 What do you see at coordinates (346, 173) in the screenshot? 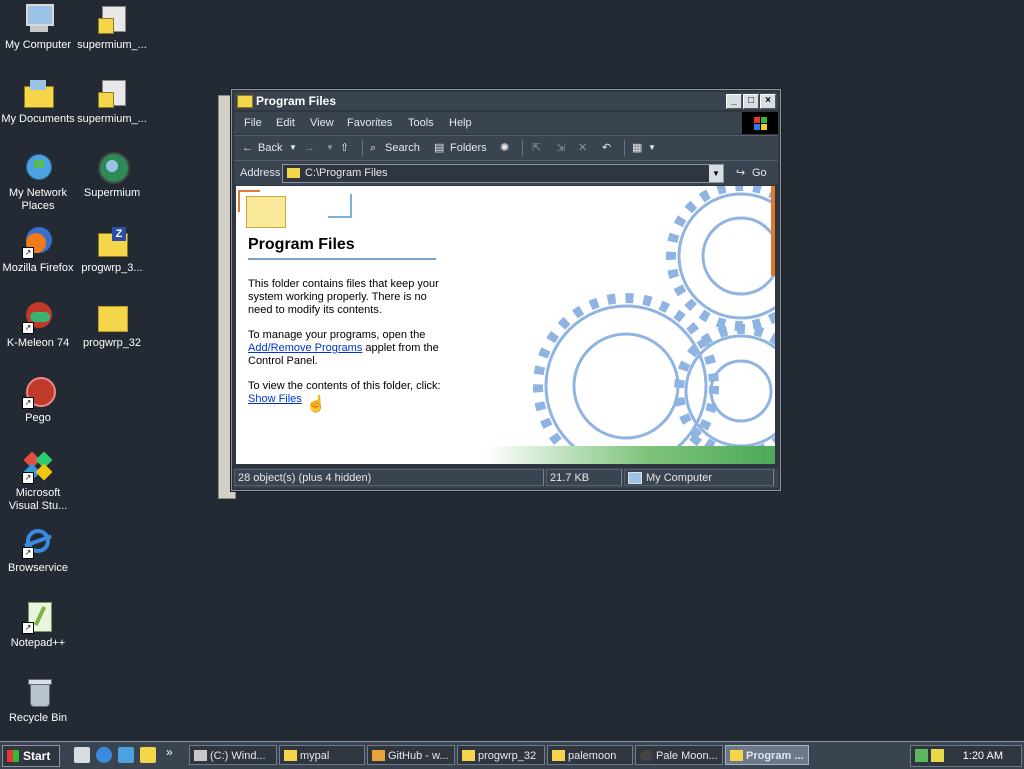
I see `address-value: C:\Program Files` at bounding box center [346, 173].